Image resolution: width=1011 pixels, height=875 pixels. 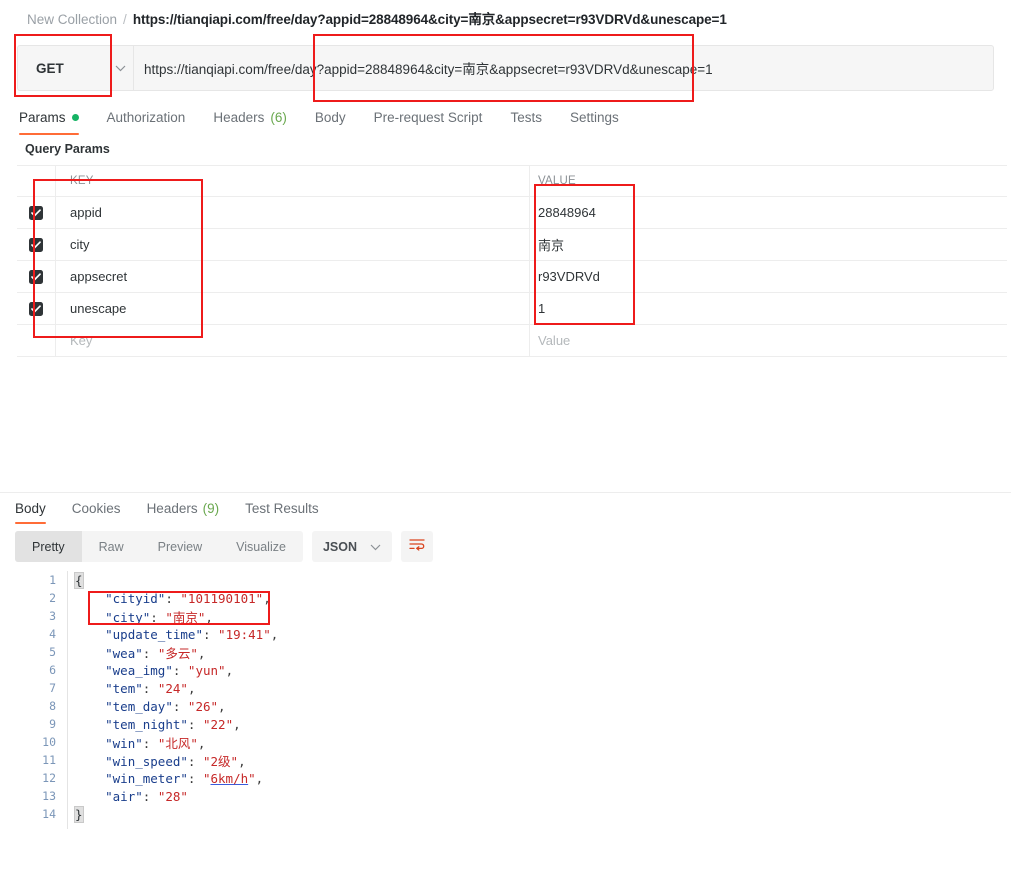 What do you see at coordinates (49, 814) in the screenshot?
I see `line-number: 14` at bounding box center [49, 814].